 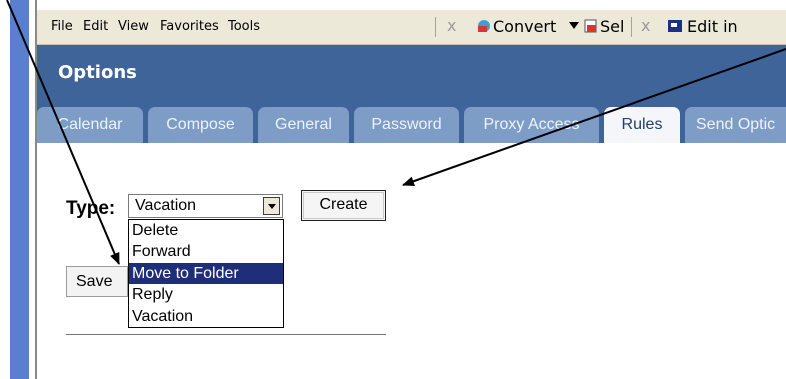 I want to click on arrow-to-dropdown, so click(x=63, y=132).